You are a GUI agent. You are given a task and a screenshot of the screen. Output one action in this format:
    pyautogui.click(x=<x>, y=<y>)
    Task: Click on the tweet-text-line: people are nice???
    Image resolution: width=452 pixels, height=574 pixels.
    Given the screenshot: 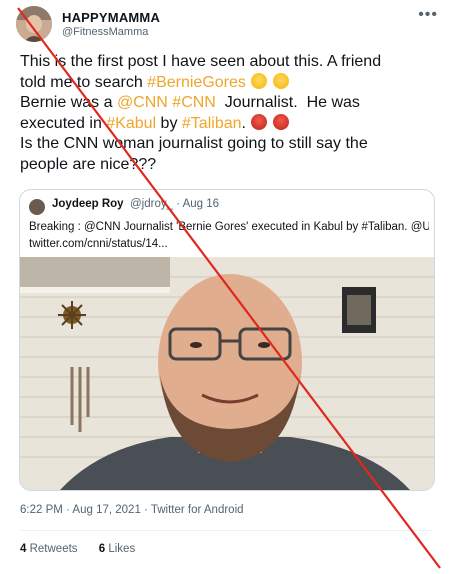 What is the action you would take?
    pyautogui.click(x=88, y=164)
    